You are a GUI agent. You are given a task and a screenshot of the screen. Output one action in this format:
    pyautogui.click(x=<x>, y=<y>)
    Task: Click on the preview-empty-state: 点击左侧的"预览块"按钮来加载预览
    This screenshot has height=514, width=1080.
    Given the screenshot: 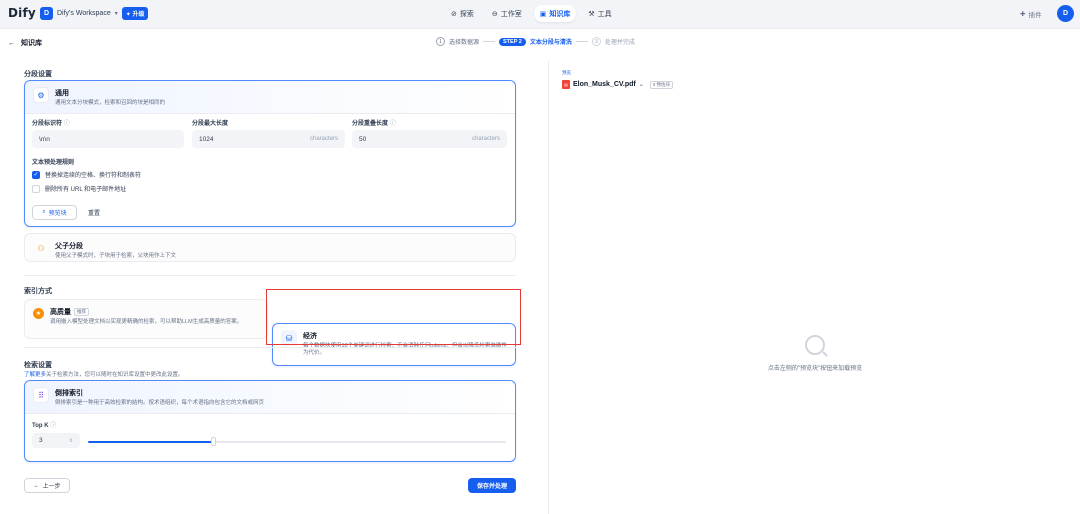 What is the action you would take?
    pyautogui.click(x=815, y=353)
    